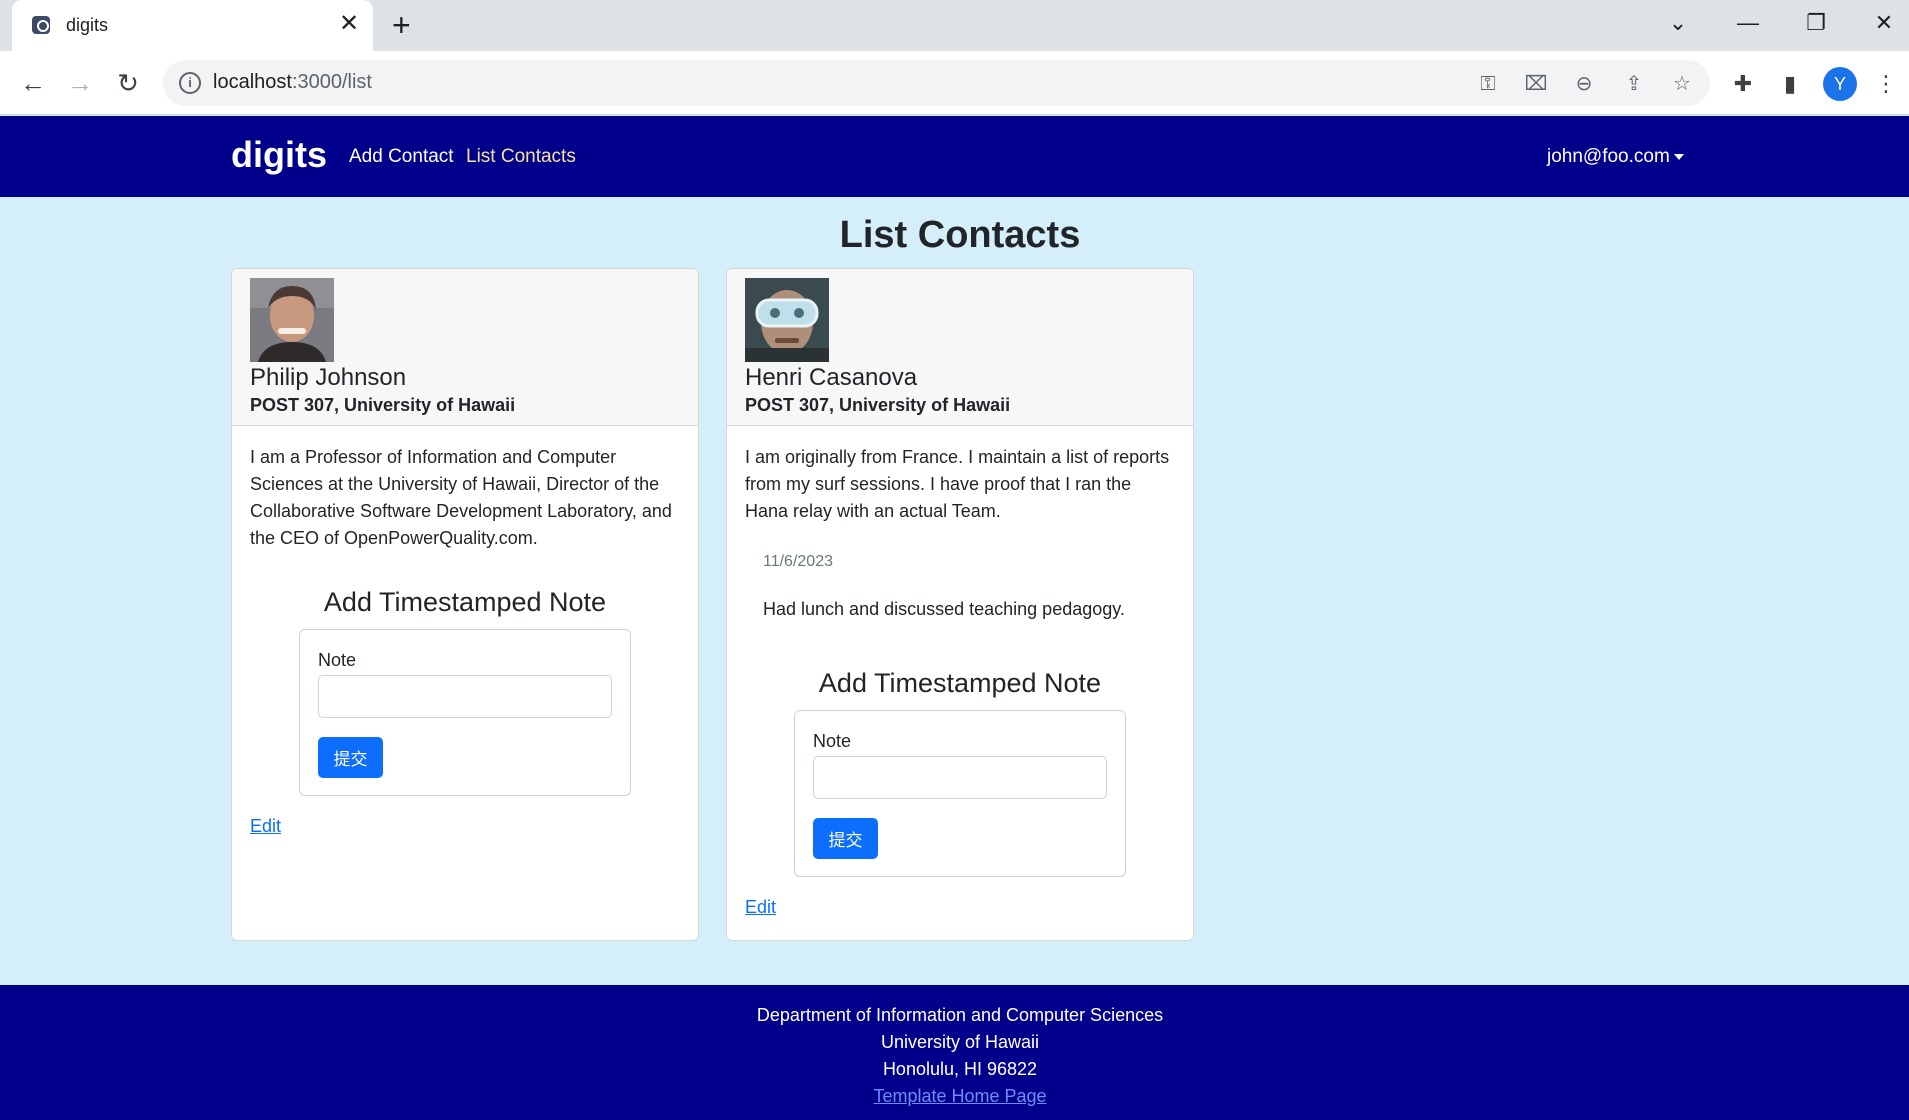  Describe the element at coordinates (1682, 84) in the screenshot. I see `bookmark-star-icon: ☆` at that location.